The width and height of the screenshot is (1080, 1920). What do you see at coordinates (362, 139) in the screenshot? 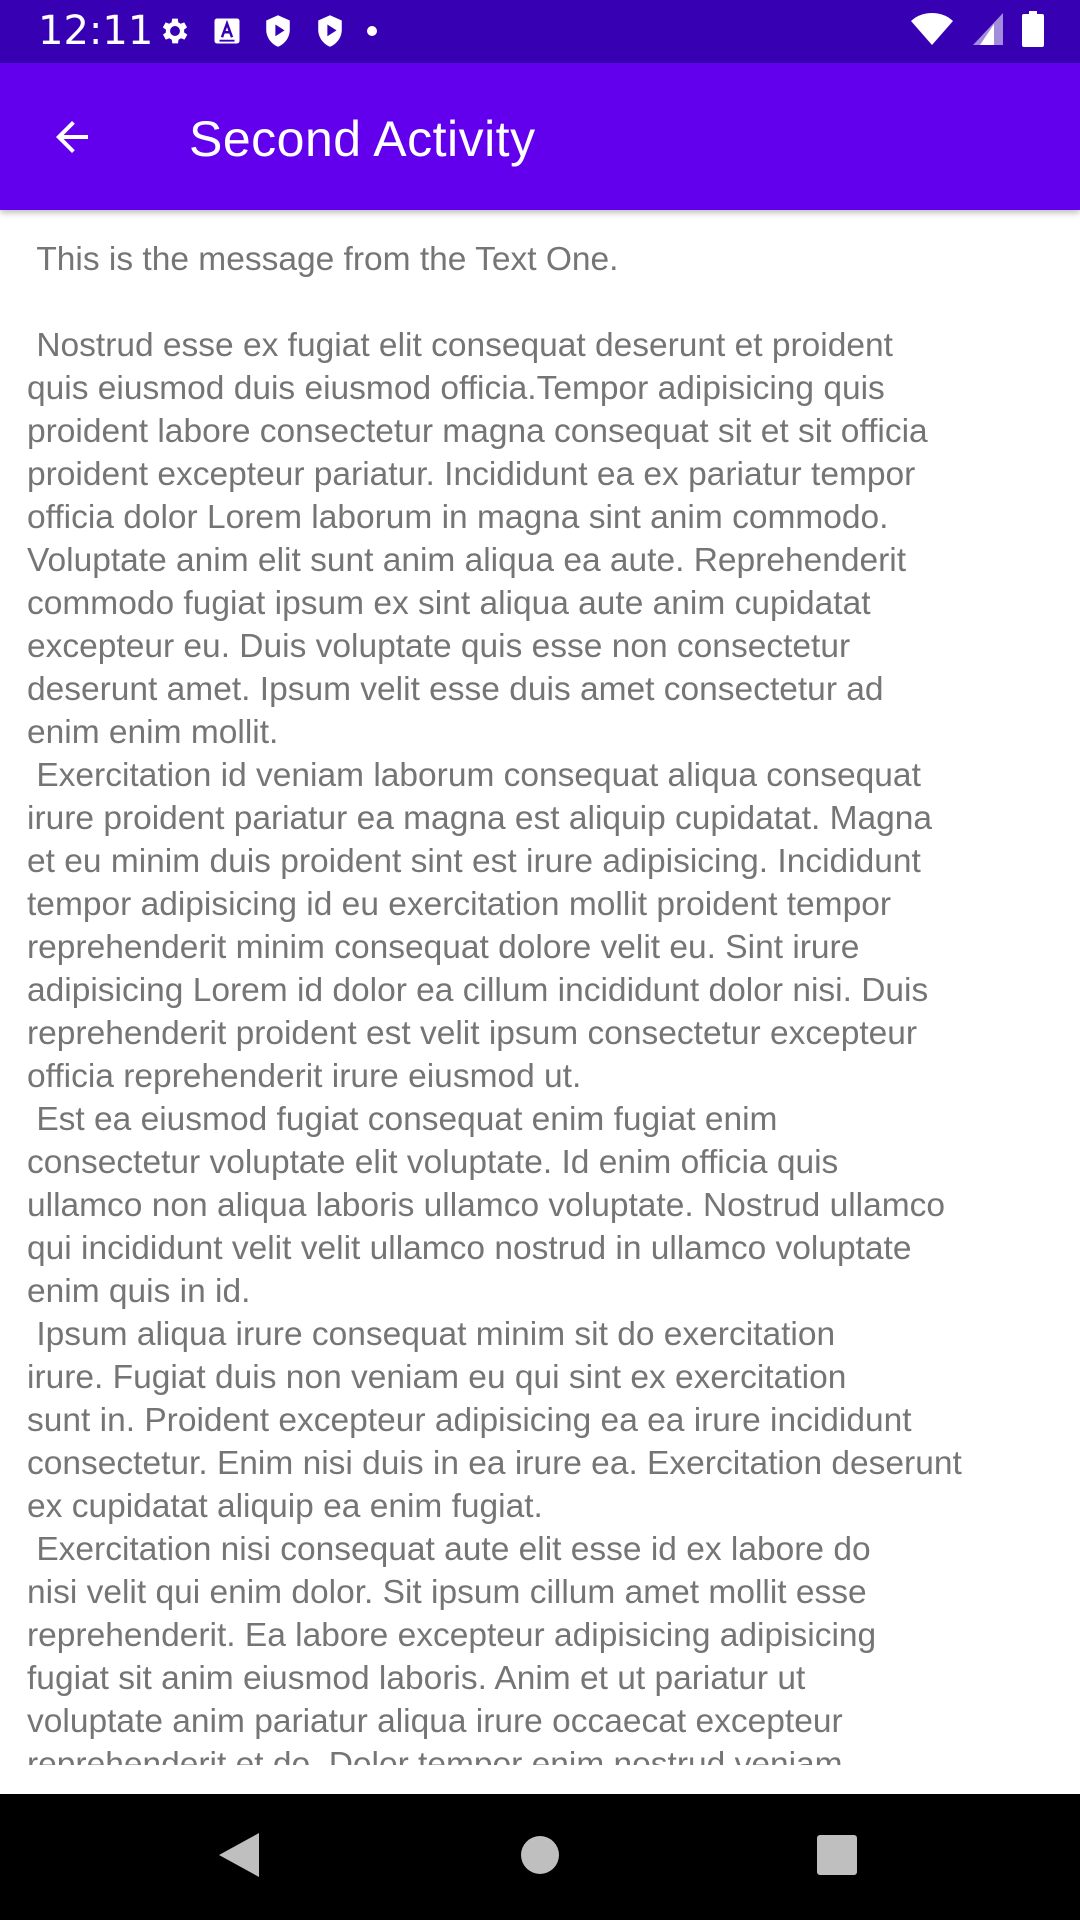
I see `page-title: Second Activity` at bounding box center [362, 139].